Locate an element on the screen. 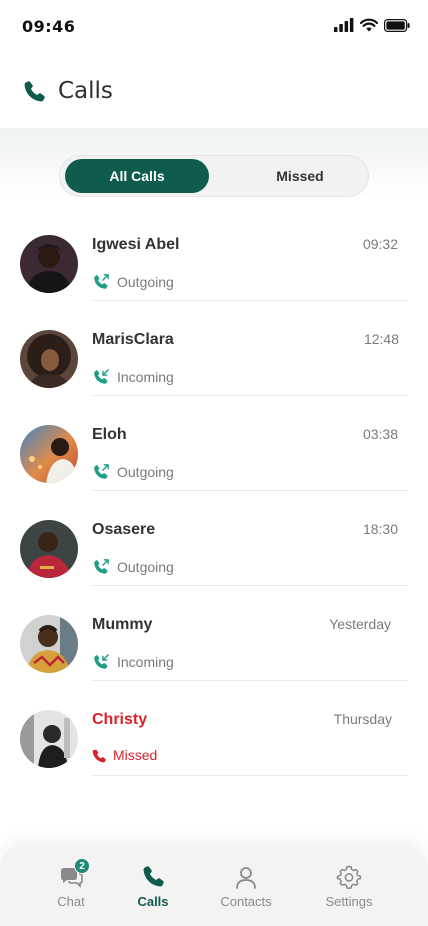 This screenshot has width=428, height=926. list-item: Igwesi Abel 09:32 Outgoing is located at coordinates (214, 269).